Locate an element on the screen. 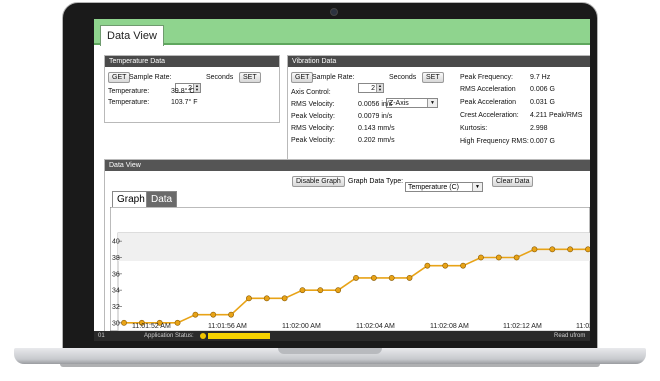 The image size is (660, 381). y-tick-label: 36 is located at coordinates (116, 274).